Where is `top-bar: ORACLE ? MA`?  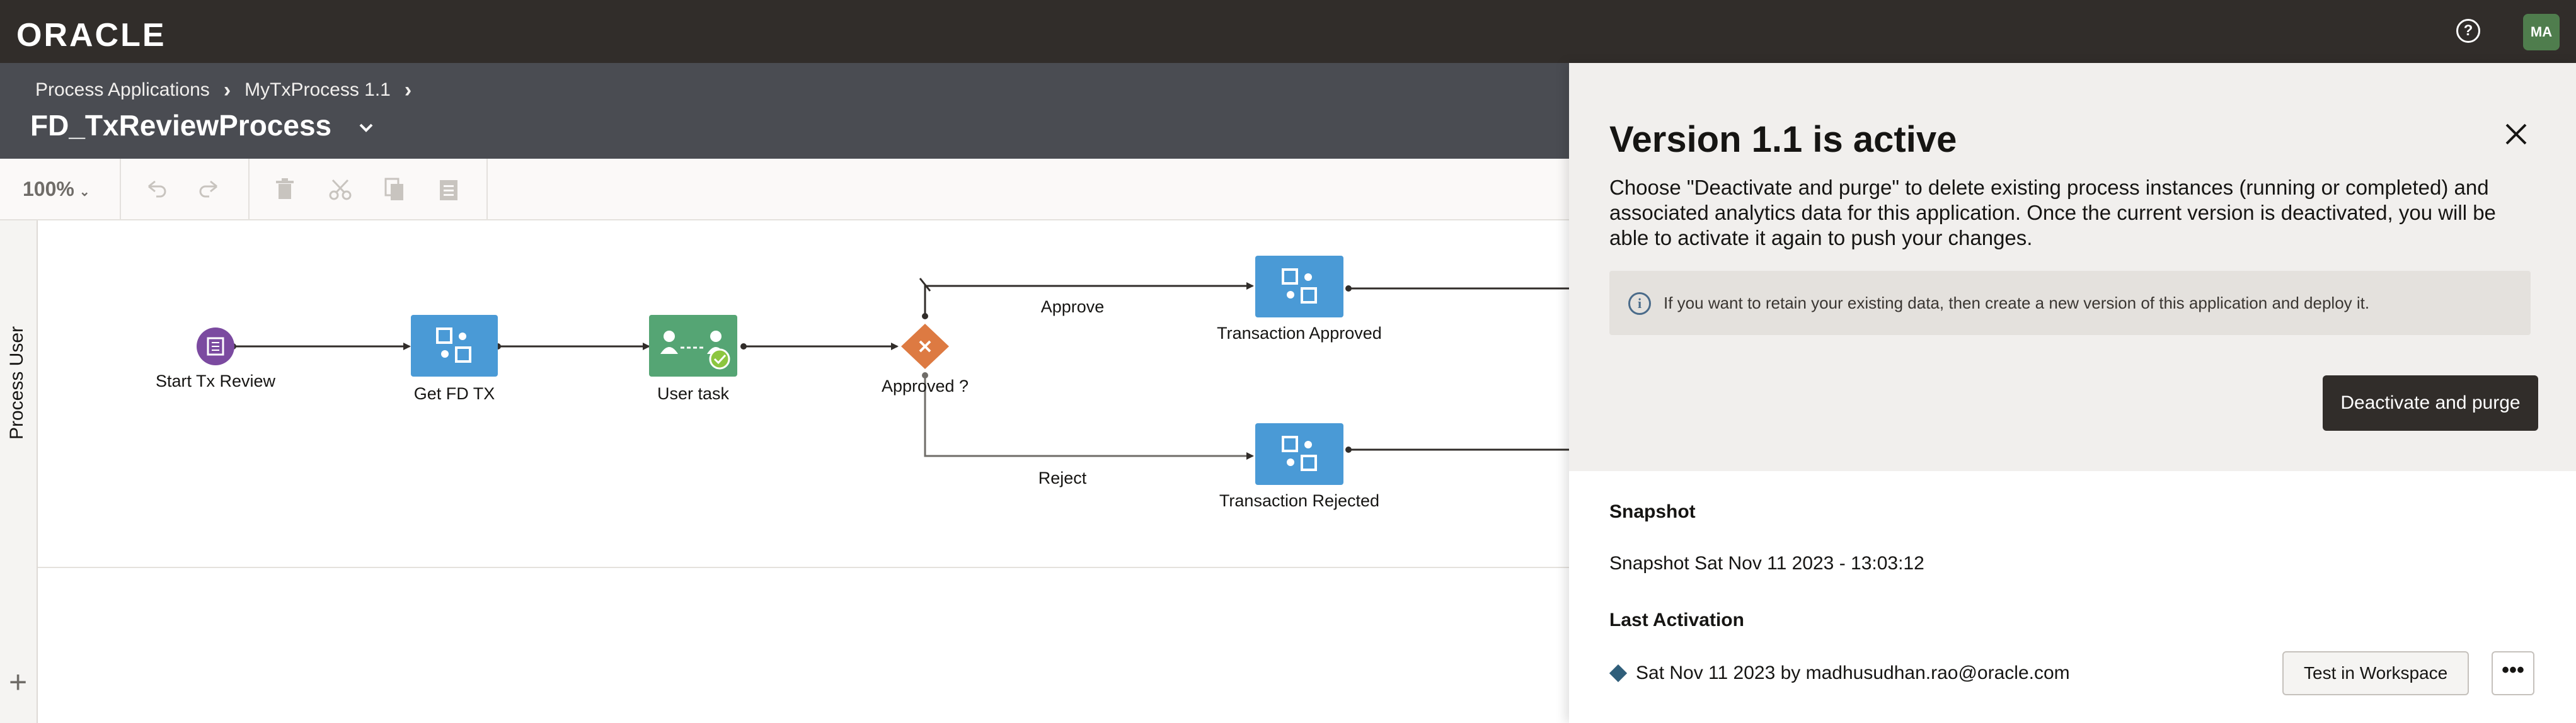 top-bar: ORACLE ? MA is located at coordinates (1288, 31).